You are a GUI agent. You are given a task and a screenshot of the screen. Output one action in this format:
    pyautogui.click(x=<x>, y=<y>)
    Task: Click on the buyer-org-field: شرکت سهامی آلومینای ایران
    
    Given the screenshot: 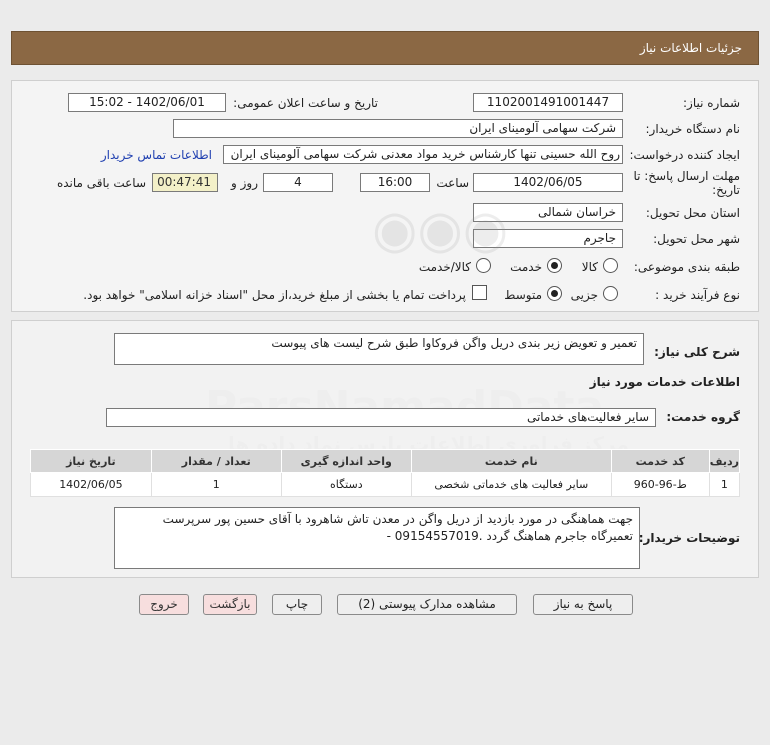 What is the action you would take?
    pyautogui.click(x=398, y=128)
    